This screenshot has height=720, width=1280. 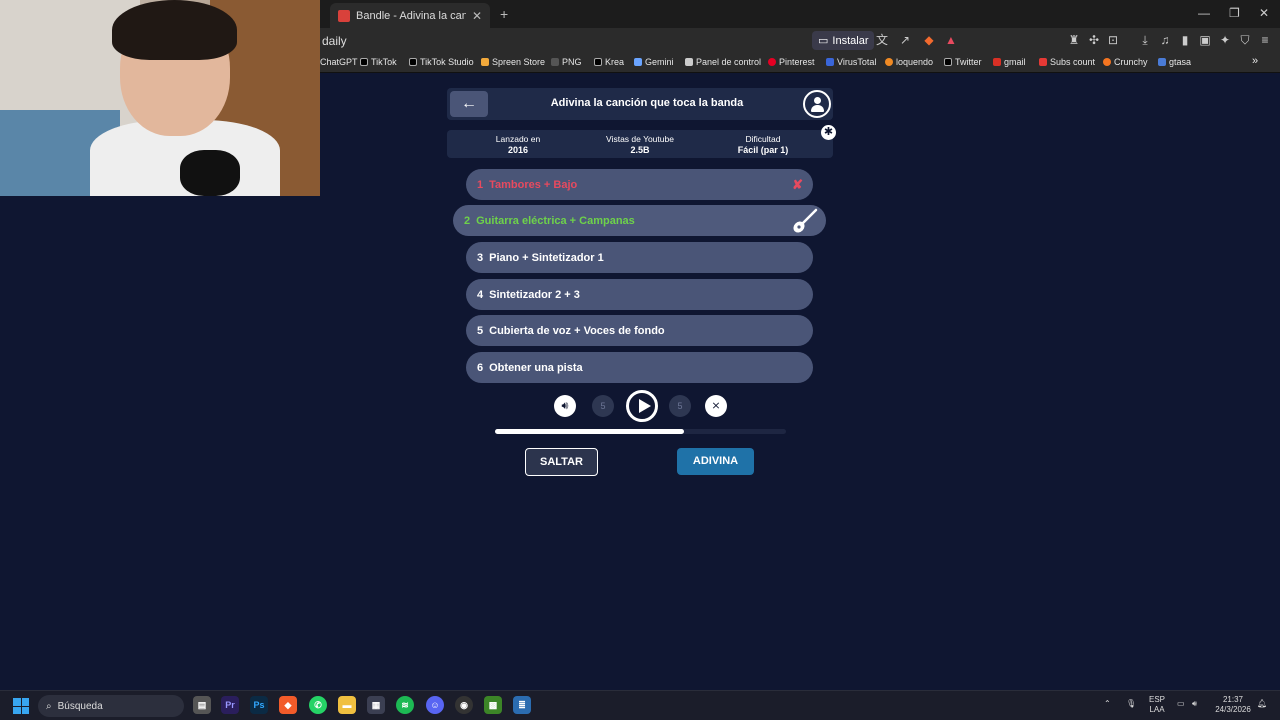 I want to click on step-number: 3, so click(x=480, y=257).